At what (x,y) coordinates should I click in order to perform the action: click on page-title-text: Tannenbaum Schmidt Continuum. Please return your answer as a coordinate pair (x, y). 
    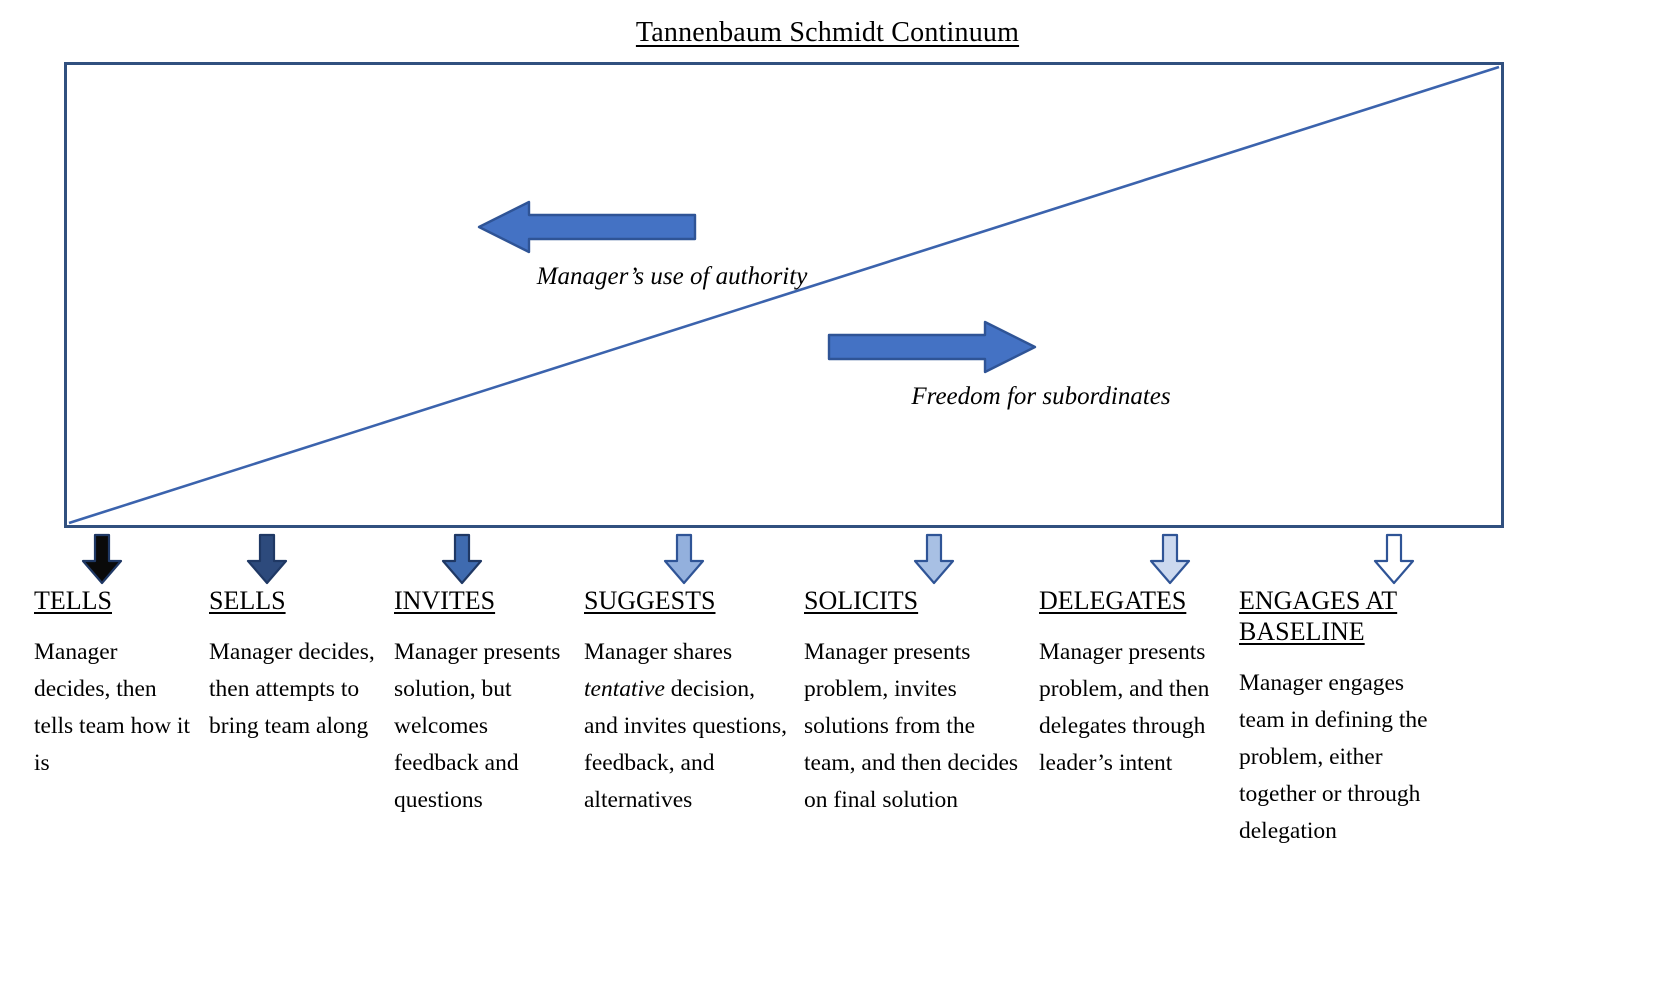
    Looking at the image, I should click on (827, 32).